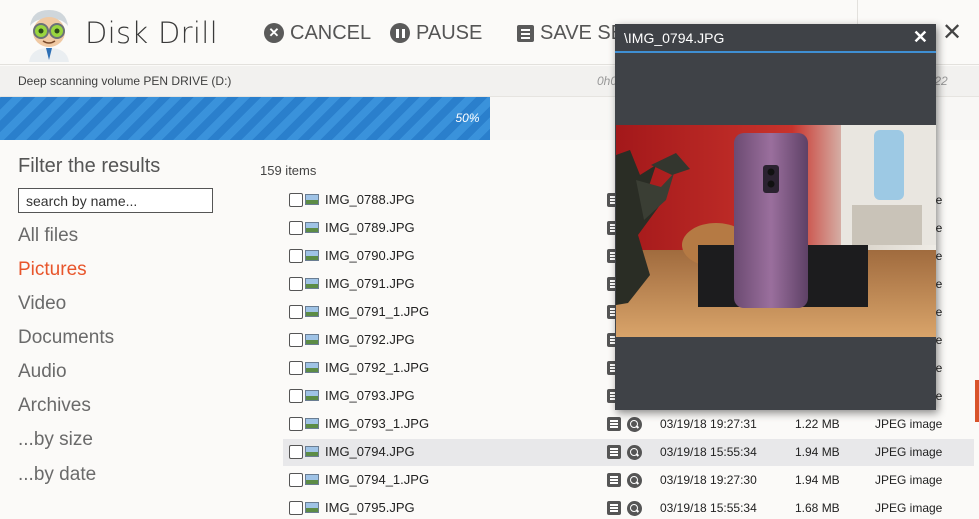  Describe the element at coordinates (115, 200) in the screenshot. I see `search-input` at that location.